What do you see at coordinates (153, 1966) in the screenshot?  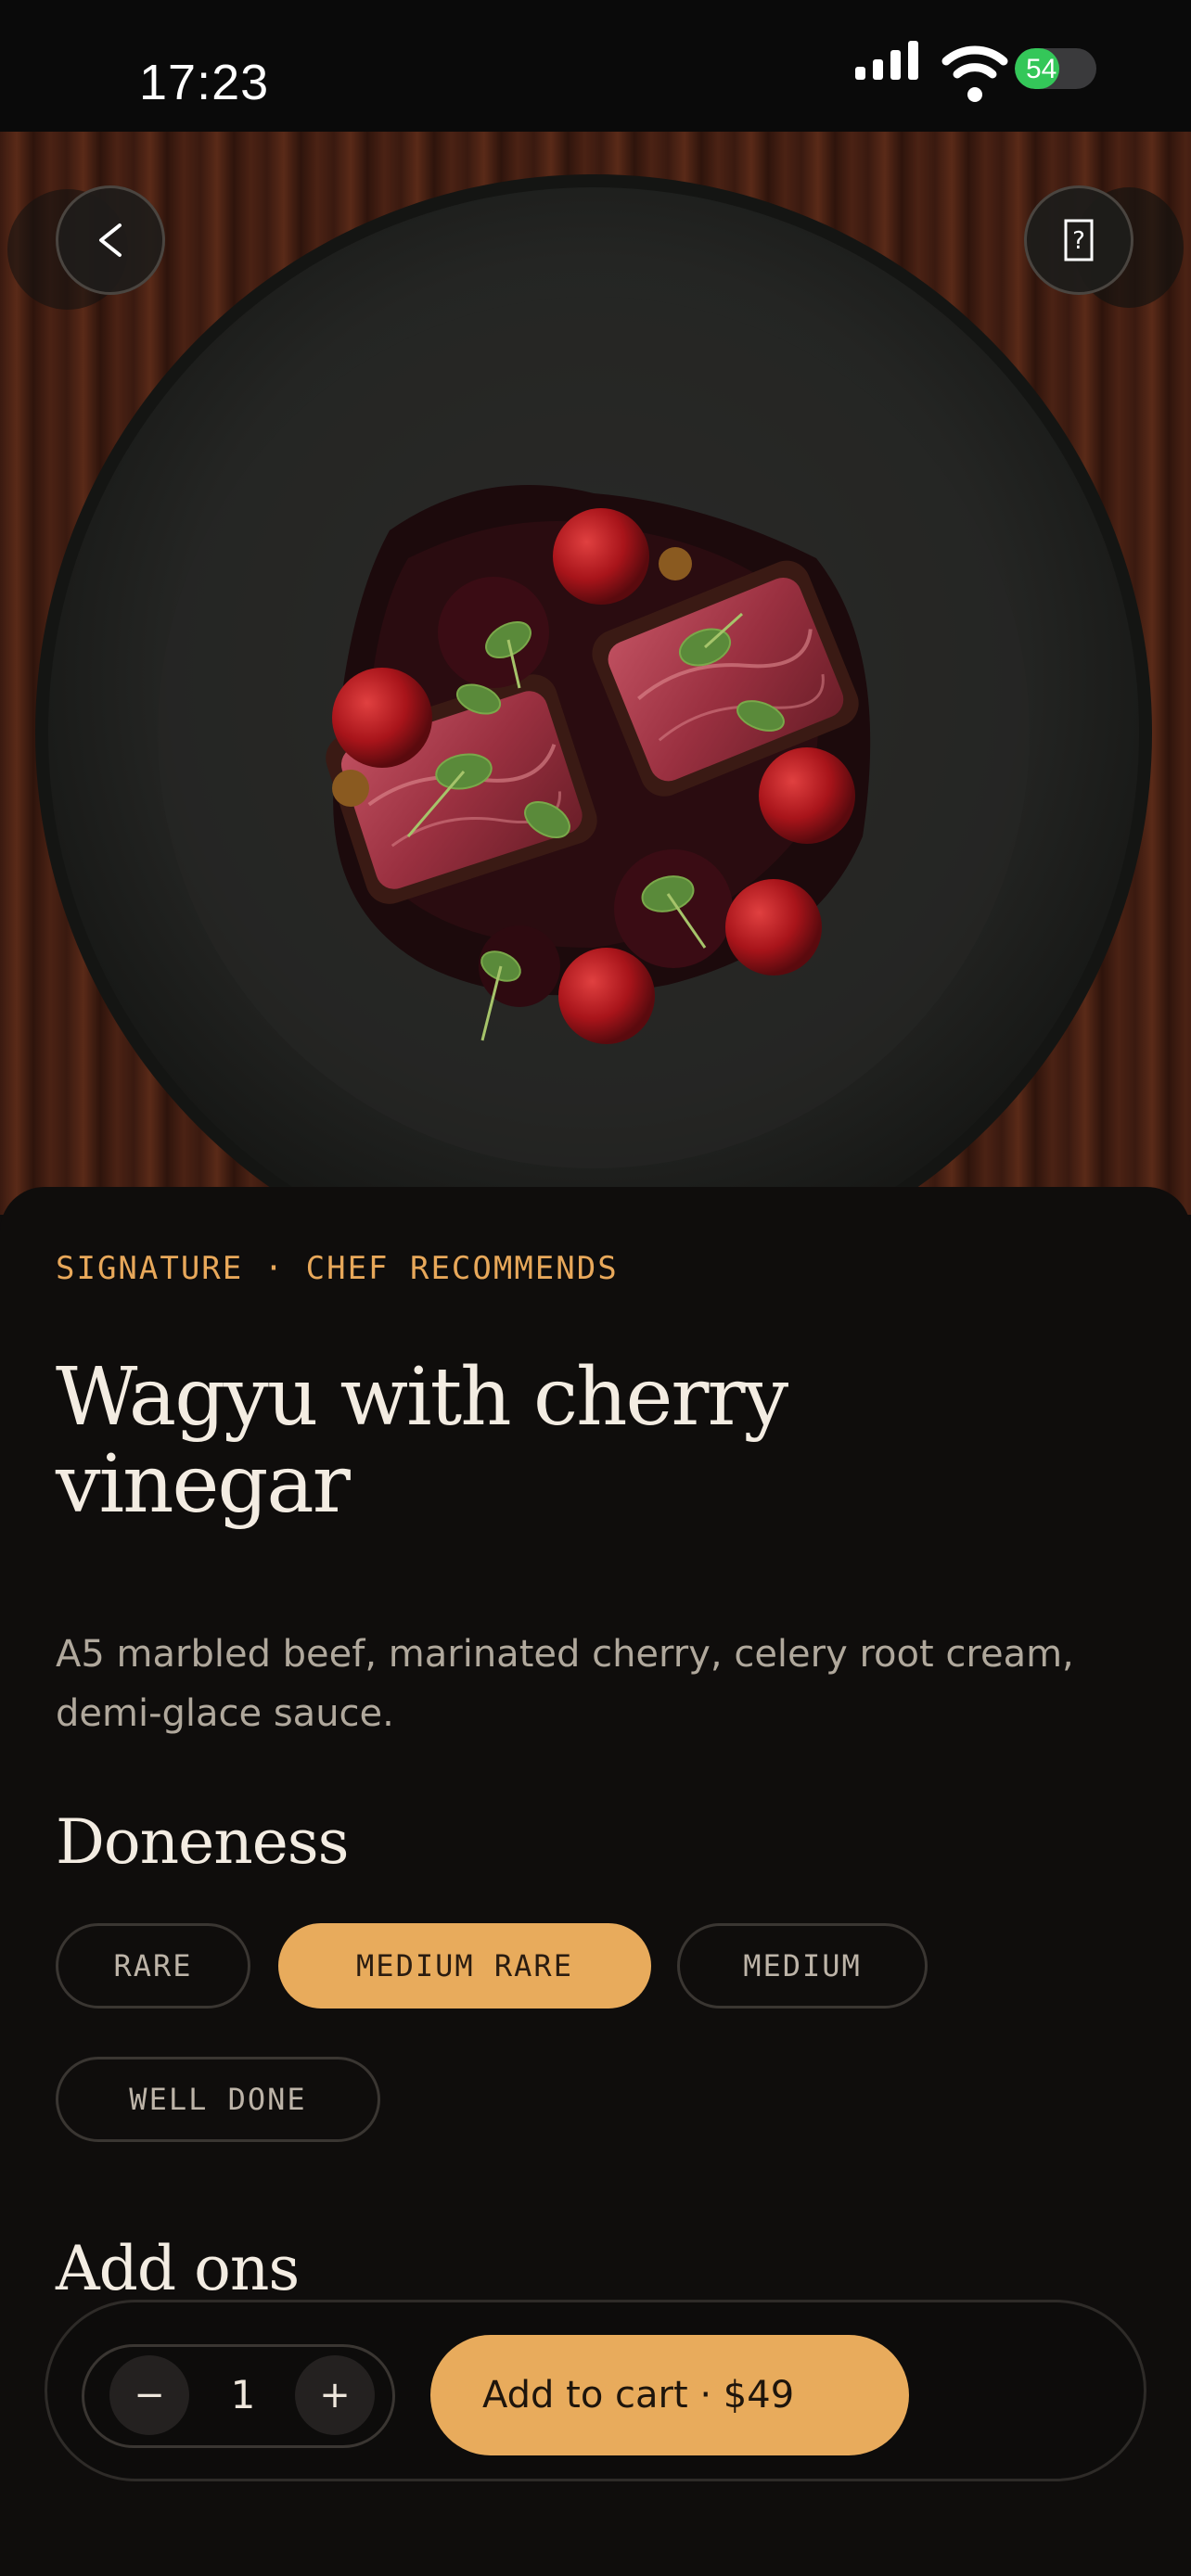 I see `doneness-option-rare: RARE` at bounding box center [153, 1966].